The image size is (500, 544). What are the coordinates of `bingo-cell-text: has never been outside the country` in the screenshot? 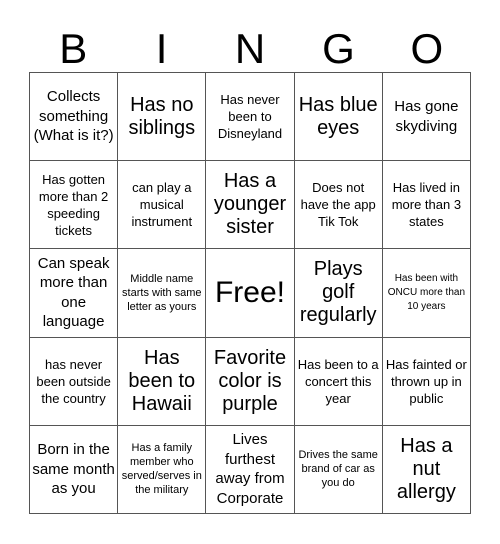 It's located at (73, 381).